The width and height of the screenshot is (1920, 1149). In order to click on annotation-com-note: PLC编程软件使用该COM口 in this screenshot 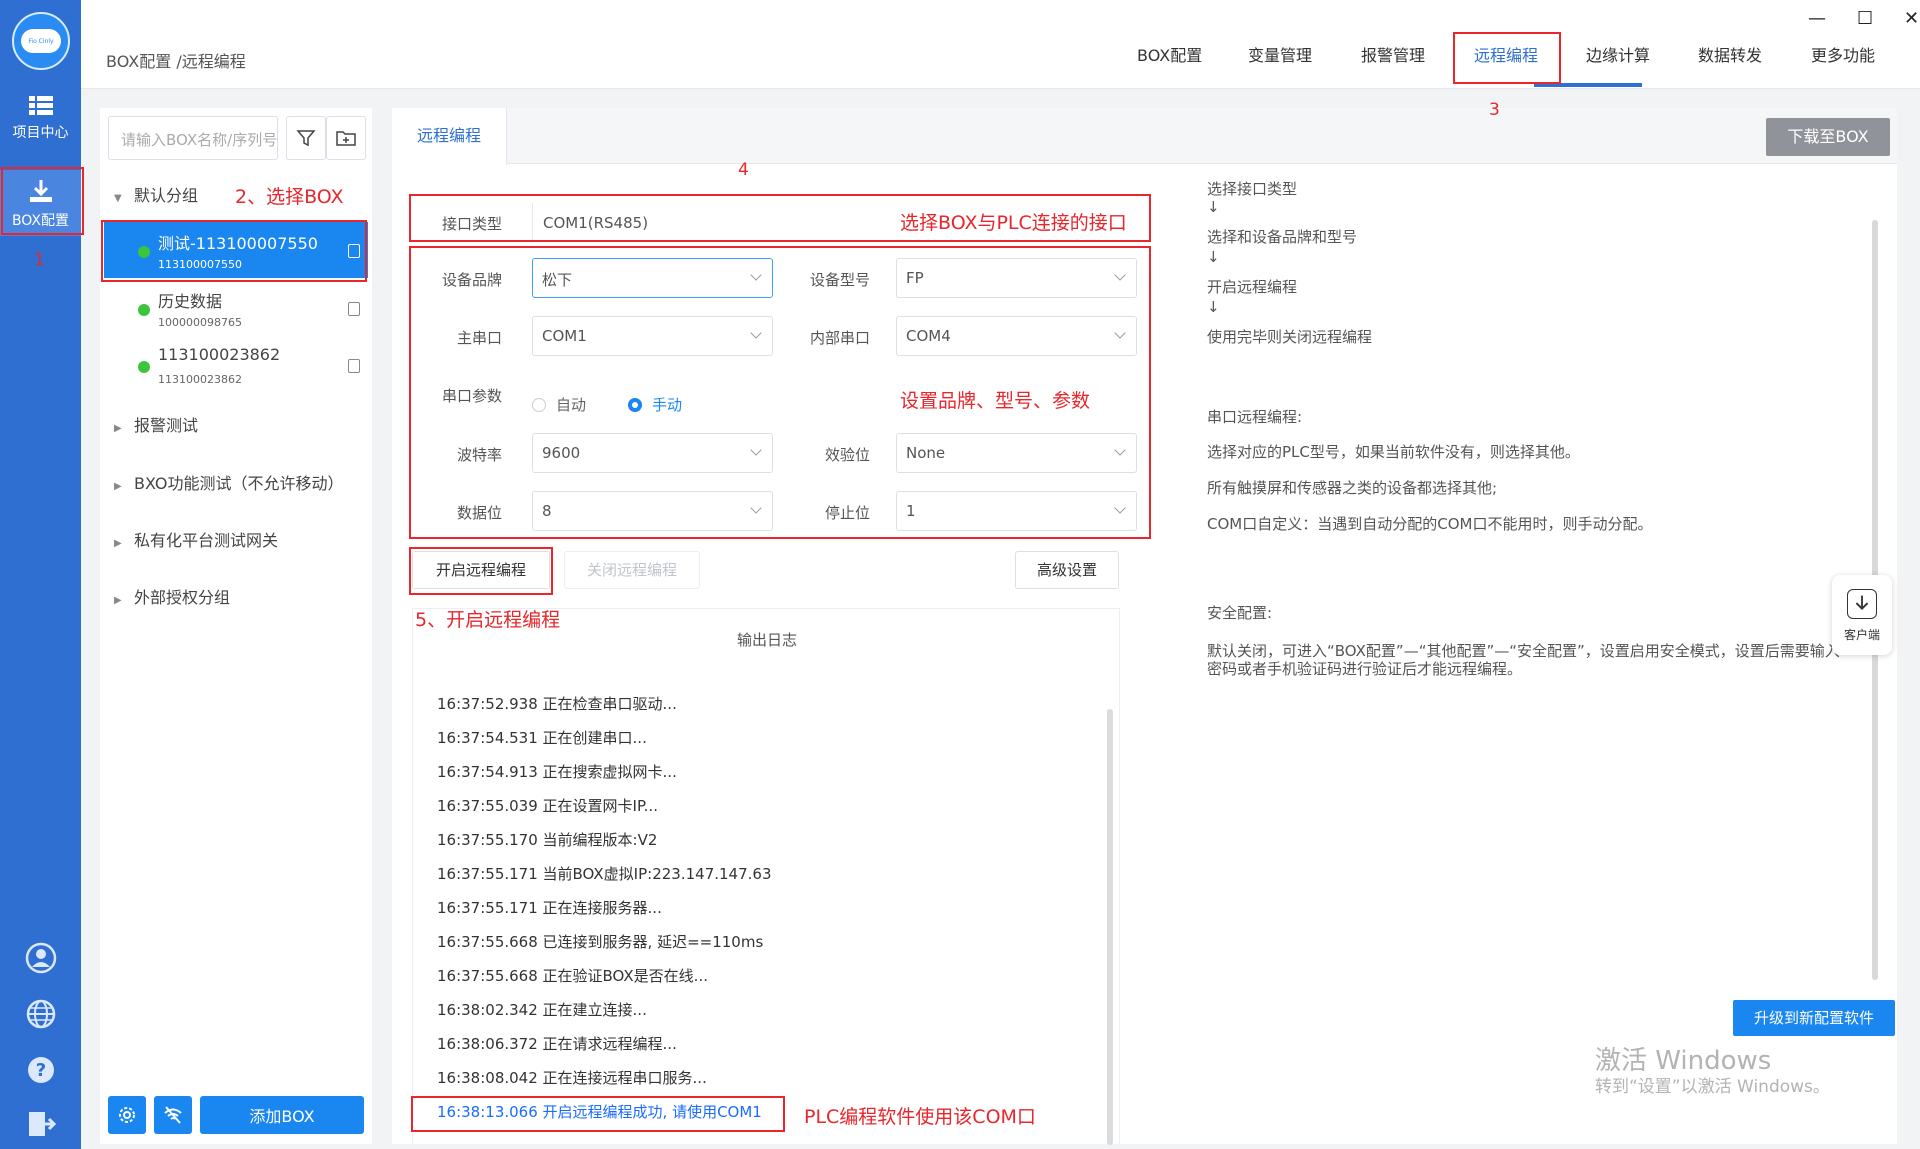, I will do `click(920, 1117)`.